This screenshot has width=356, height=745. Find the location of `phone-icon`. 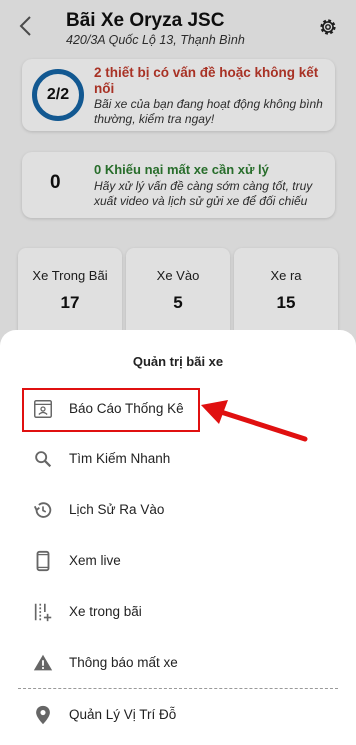

phone-icon is located at coordinates (43, 561).